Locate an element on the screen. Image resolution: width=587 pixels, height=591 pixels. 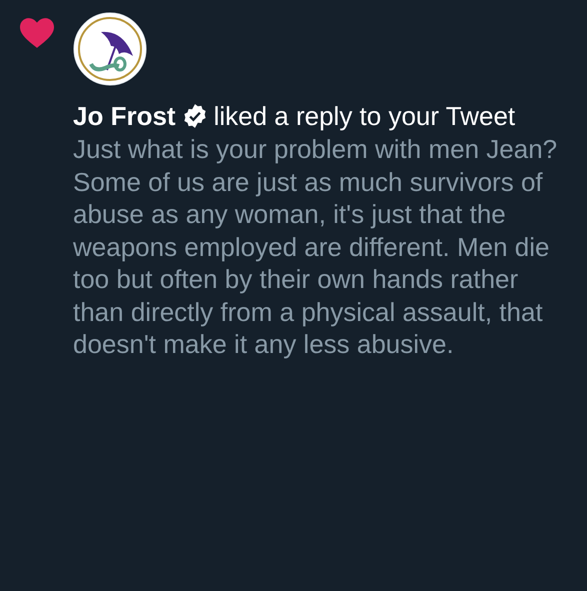
avatar is located at coordinates (110, 49).